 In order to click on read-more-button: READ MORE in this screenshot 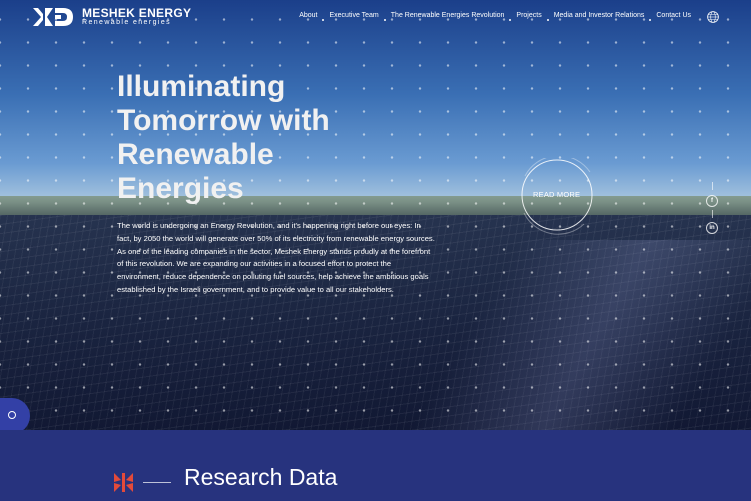, I will do `click(556, 194)`.